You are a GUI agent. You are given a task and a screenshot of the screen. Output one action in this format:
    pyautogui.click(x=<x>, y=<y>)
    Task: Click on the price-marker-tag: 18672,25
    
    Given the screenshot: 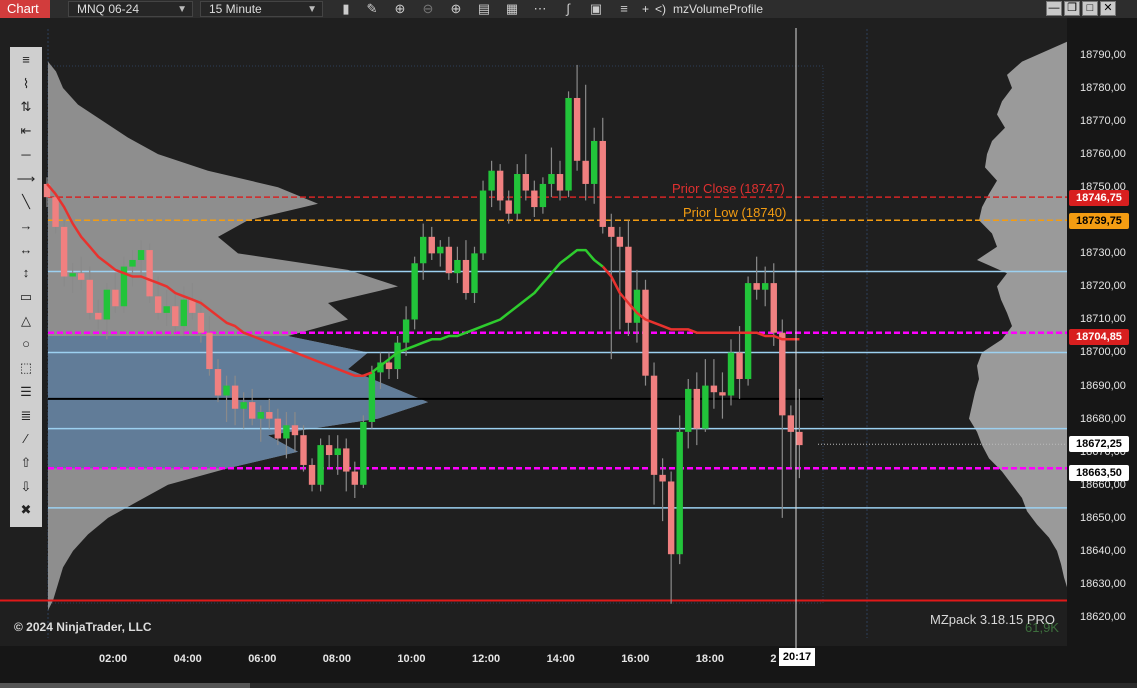 What is the action you would take?
    pyautogui.click(x=1099, y=444)
    